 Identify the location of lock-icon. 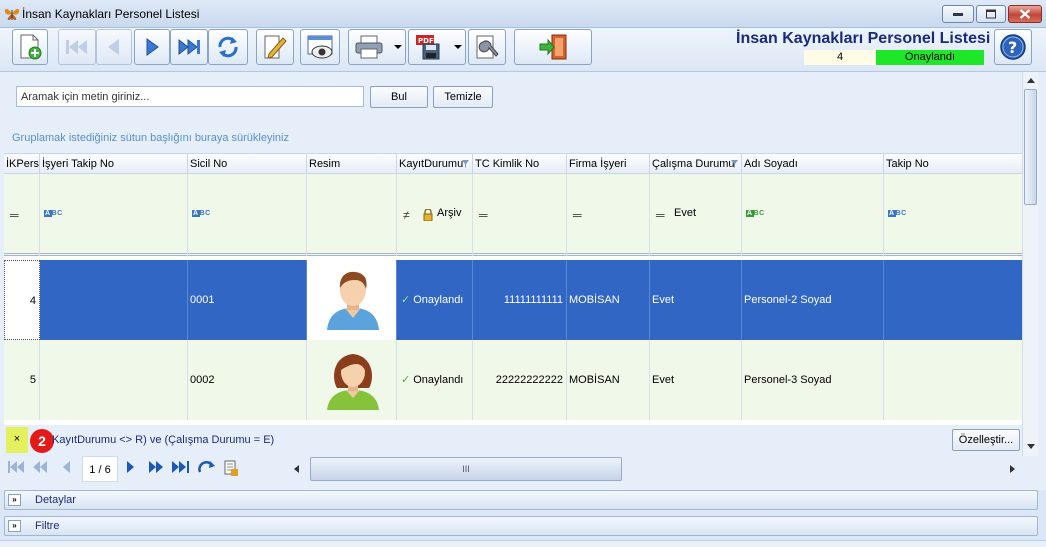
(428, 215).